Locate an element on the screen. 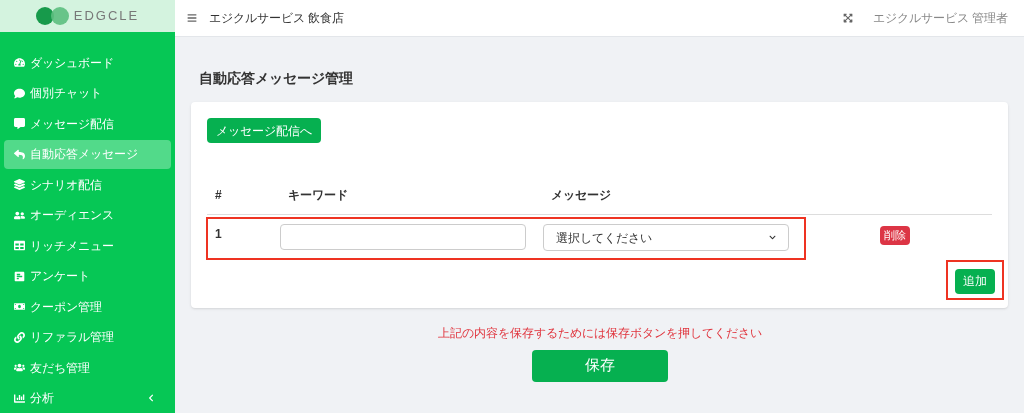  menu-icon is located at coordinates (192, 18).